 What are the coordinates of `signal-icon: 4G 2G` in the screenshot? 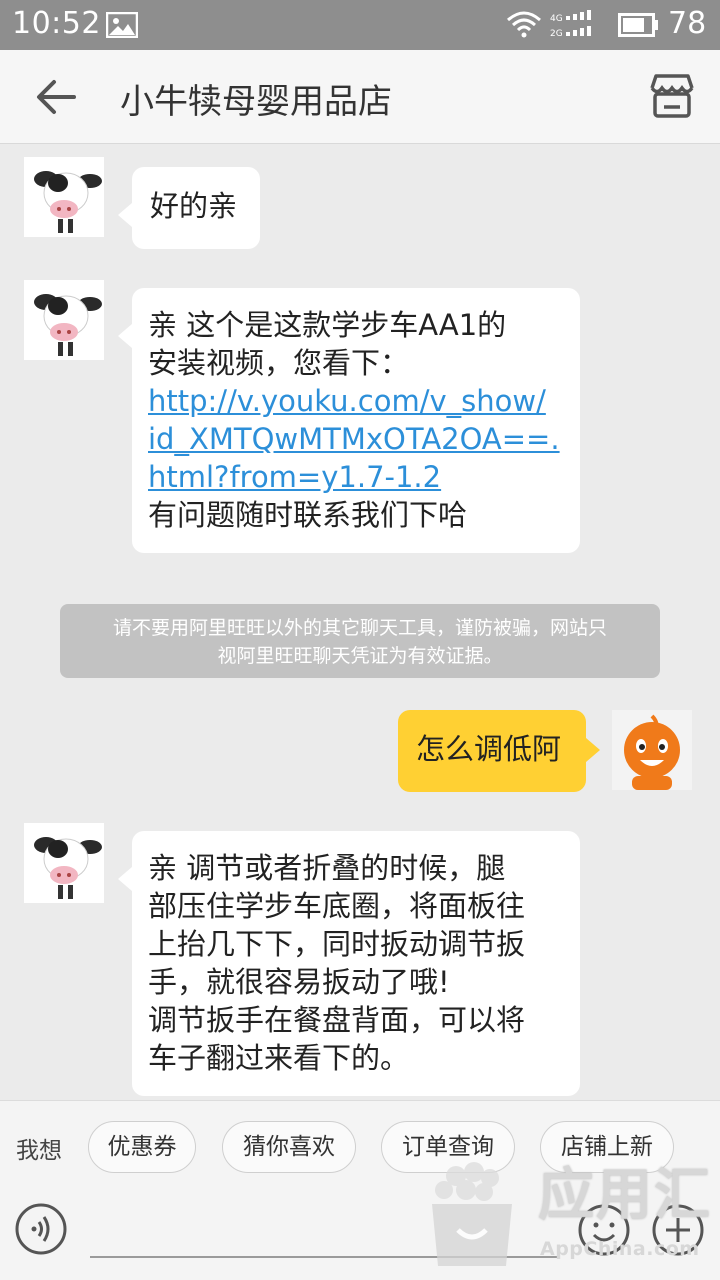 It's located at (570, 24).